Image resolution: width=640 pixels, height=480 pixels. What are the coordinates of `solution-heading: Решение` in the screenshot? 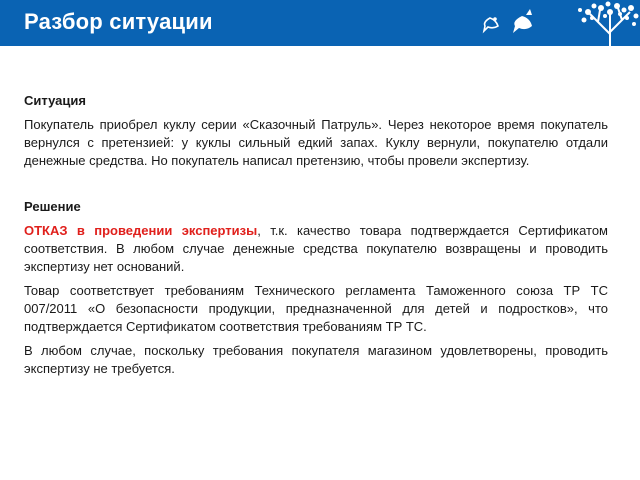 It's located at (52, 206).